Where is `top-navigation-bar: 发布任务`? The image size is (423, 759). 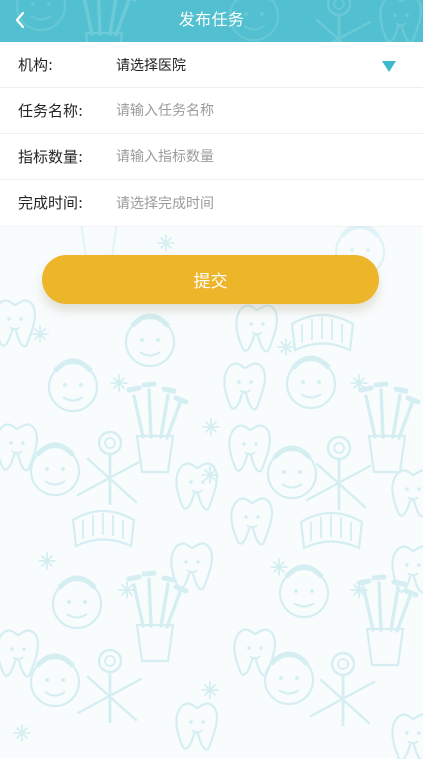
top-navigation-bar: 发布任务 is located at coordinates (211, 21).